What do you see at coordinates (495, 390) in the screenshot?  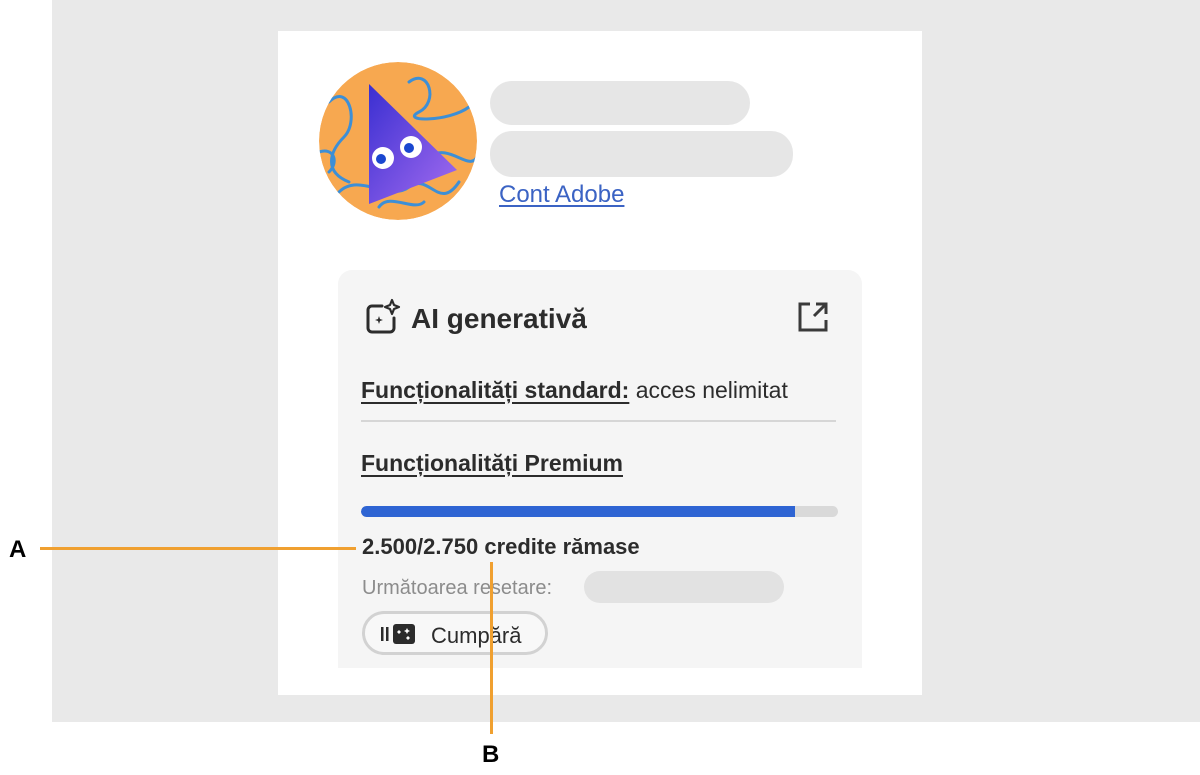 I see `standard-features-label: Funcționalități standard:` at bounding box center [495, 390].